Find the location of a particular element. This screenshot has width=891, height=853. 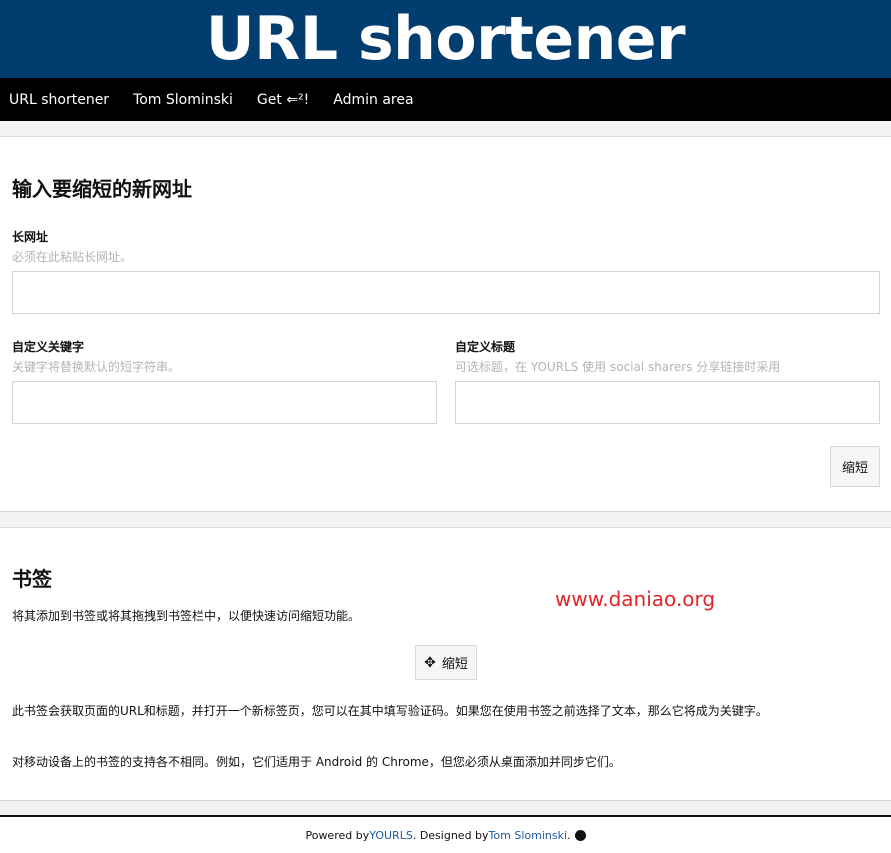

keyword-label: 自定义关键字 is located at coordinates (48, 347).